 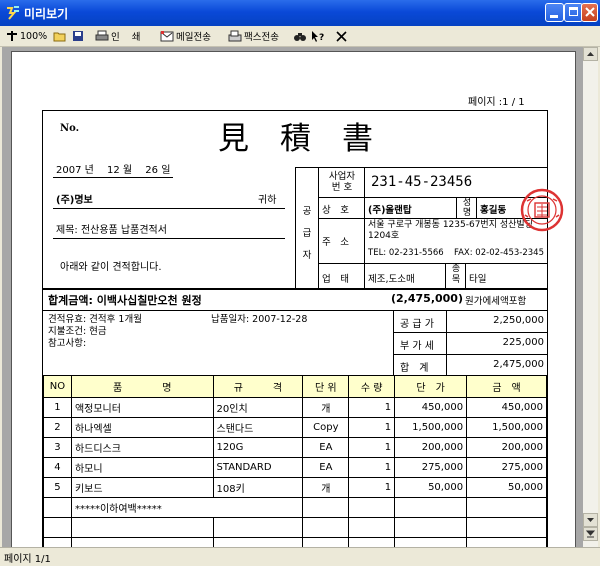 I want to click on col-no: NO, so click(x=57, y=386).